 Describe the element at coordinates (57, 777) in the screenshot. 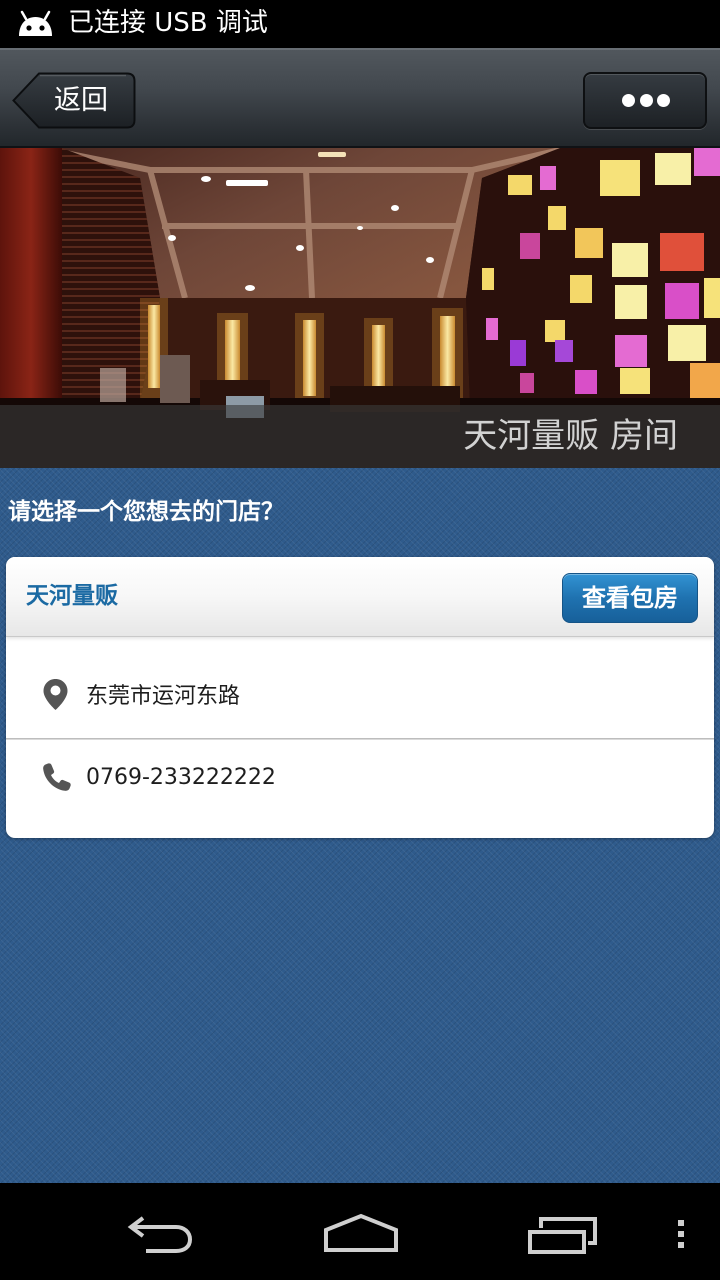

I see `phone-icon` at that location.